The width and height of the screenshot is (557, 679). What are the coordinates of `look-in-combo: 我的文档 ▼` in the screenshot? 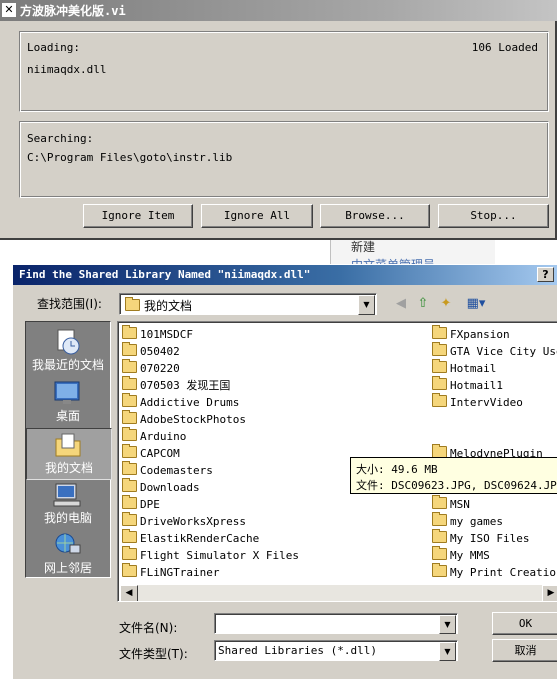 It's located at (248, 304).